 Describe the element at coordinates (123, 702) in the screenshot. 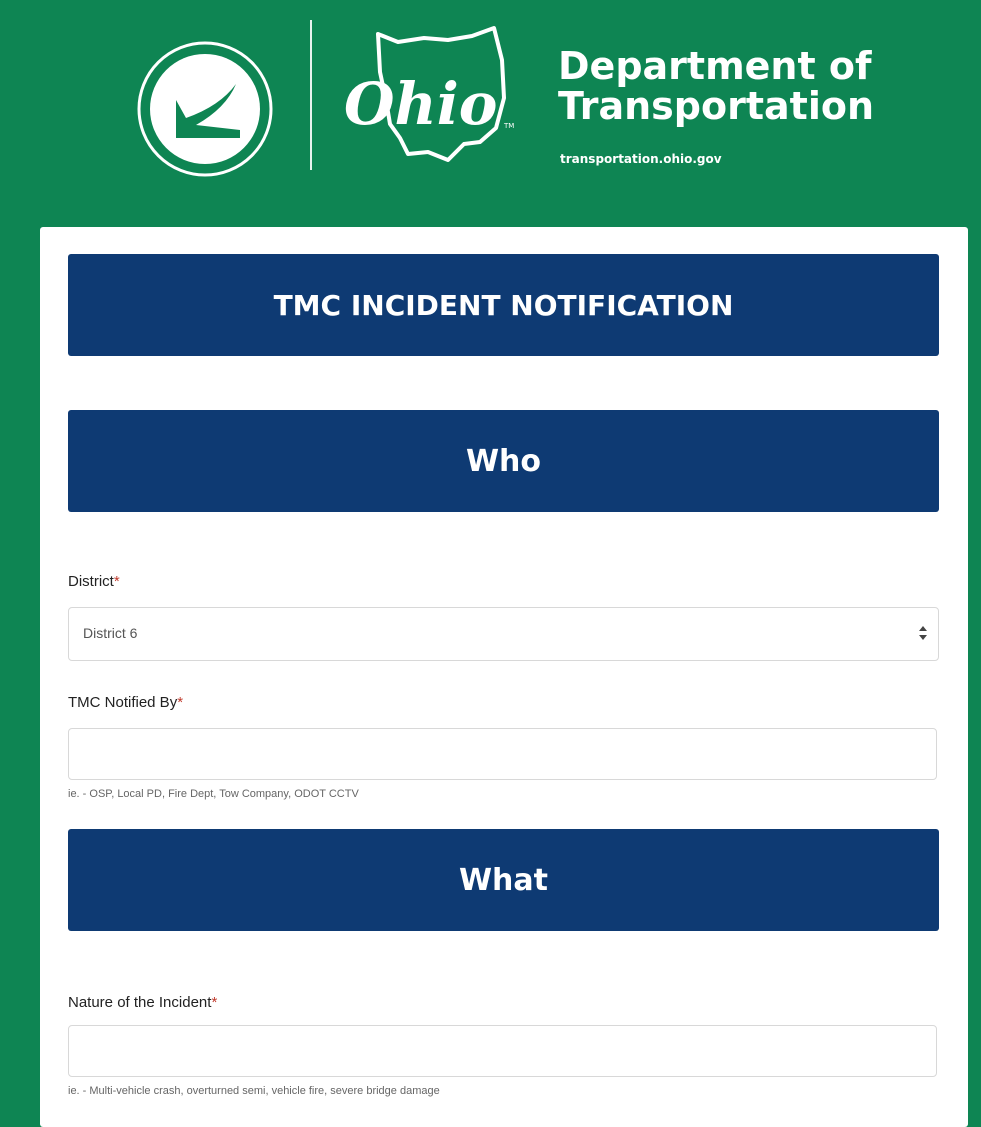

I see `notified-by-label-text: TMC Notified By` at that location.